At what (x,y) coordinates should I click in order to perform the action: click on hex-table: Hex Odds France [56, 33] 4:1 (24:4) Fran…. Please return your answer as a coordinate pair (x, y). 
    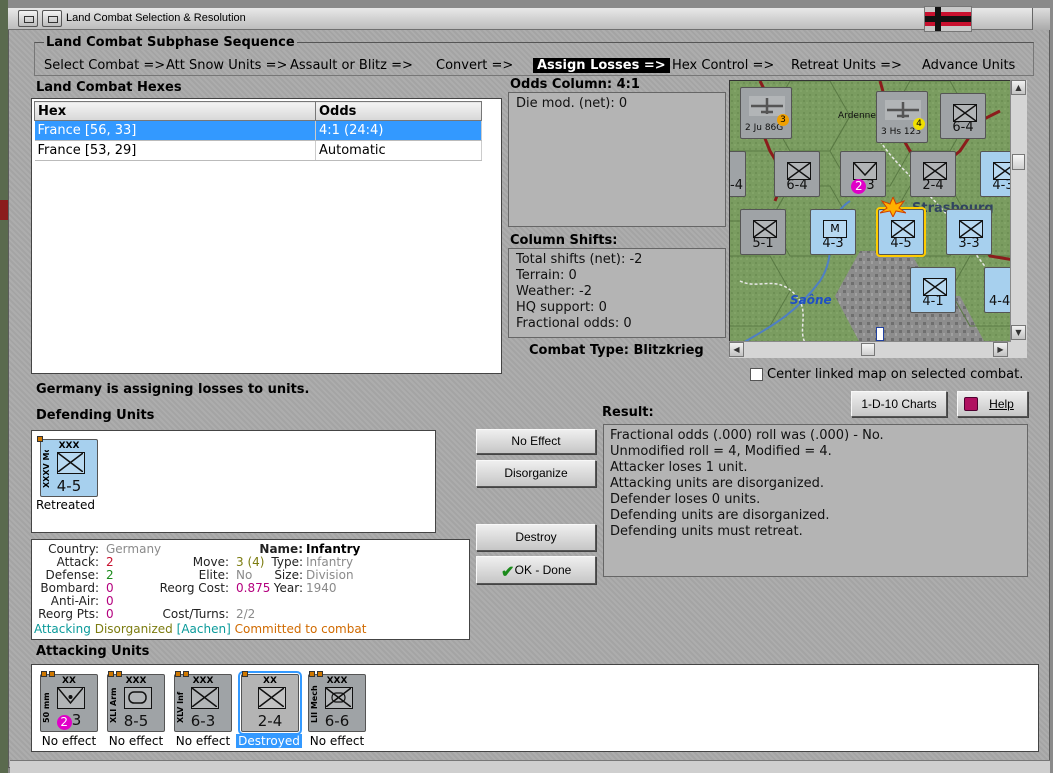
    Looking at the image, I should click on (258, 131).